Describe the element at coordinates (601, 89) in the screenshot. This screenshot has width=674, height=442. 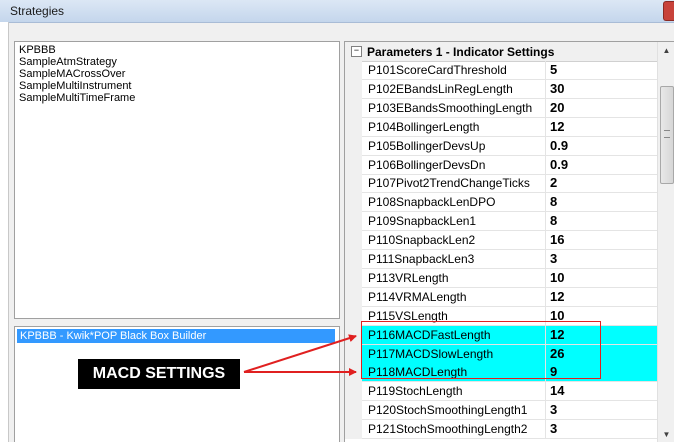
I see `parameter-value: 30` at that location.